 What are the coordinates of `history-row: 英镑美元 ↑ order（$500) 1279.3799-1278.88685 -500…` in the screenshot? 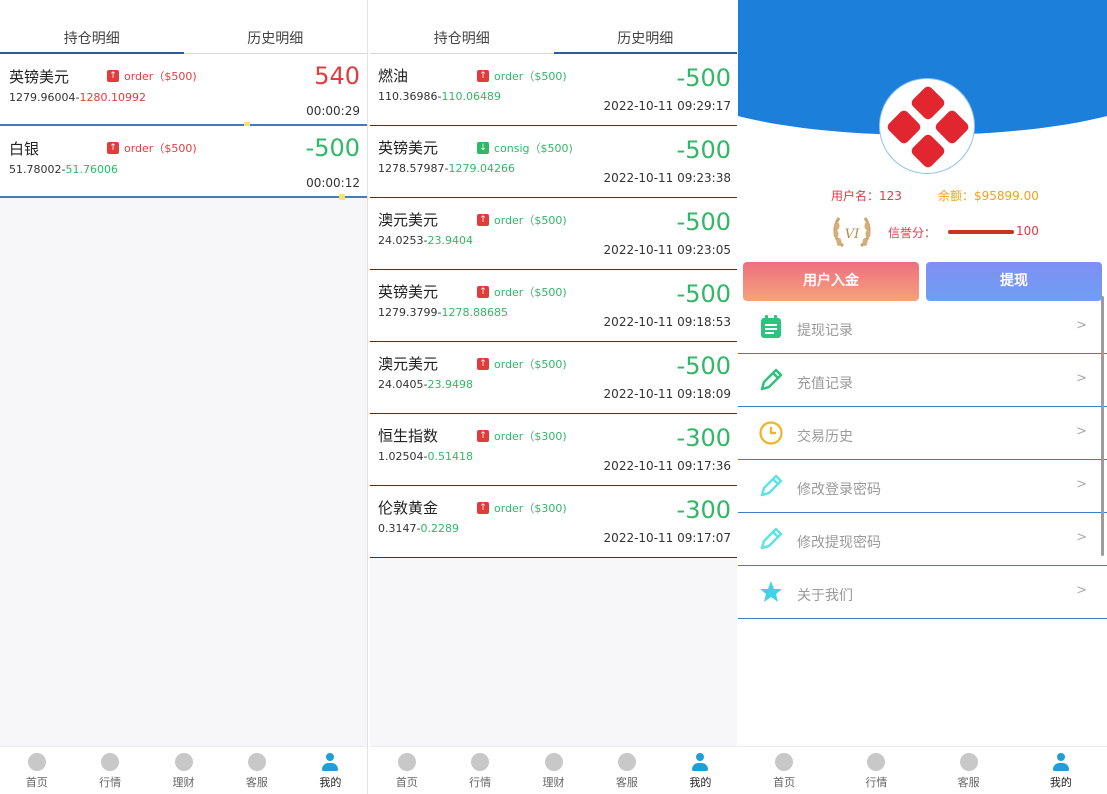 It's located at (553, 306).